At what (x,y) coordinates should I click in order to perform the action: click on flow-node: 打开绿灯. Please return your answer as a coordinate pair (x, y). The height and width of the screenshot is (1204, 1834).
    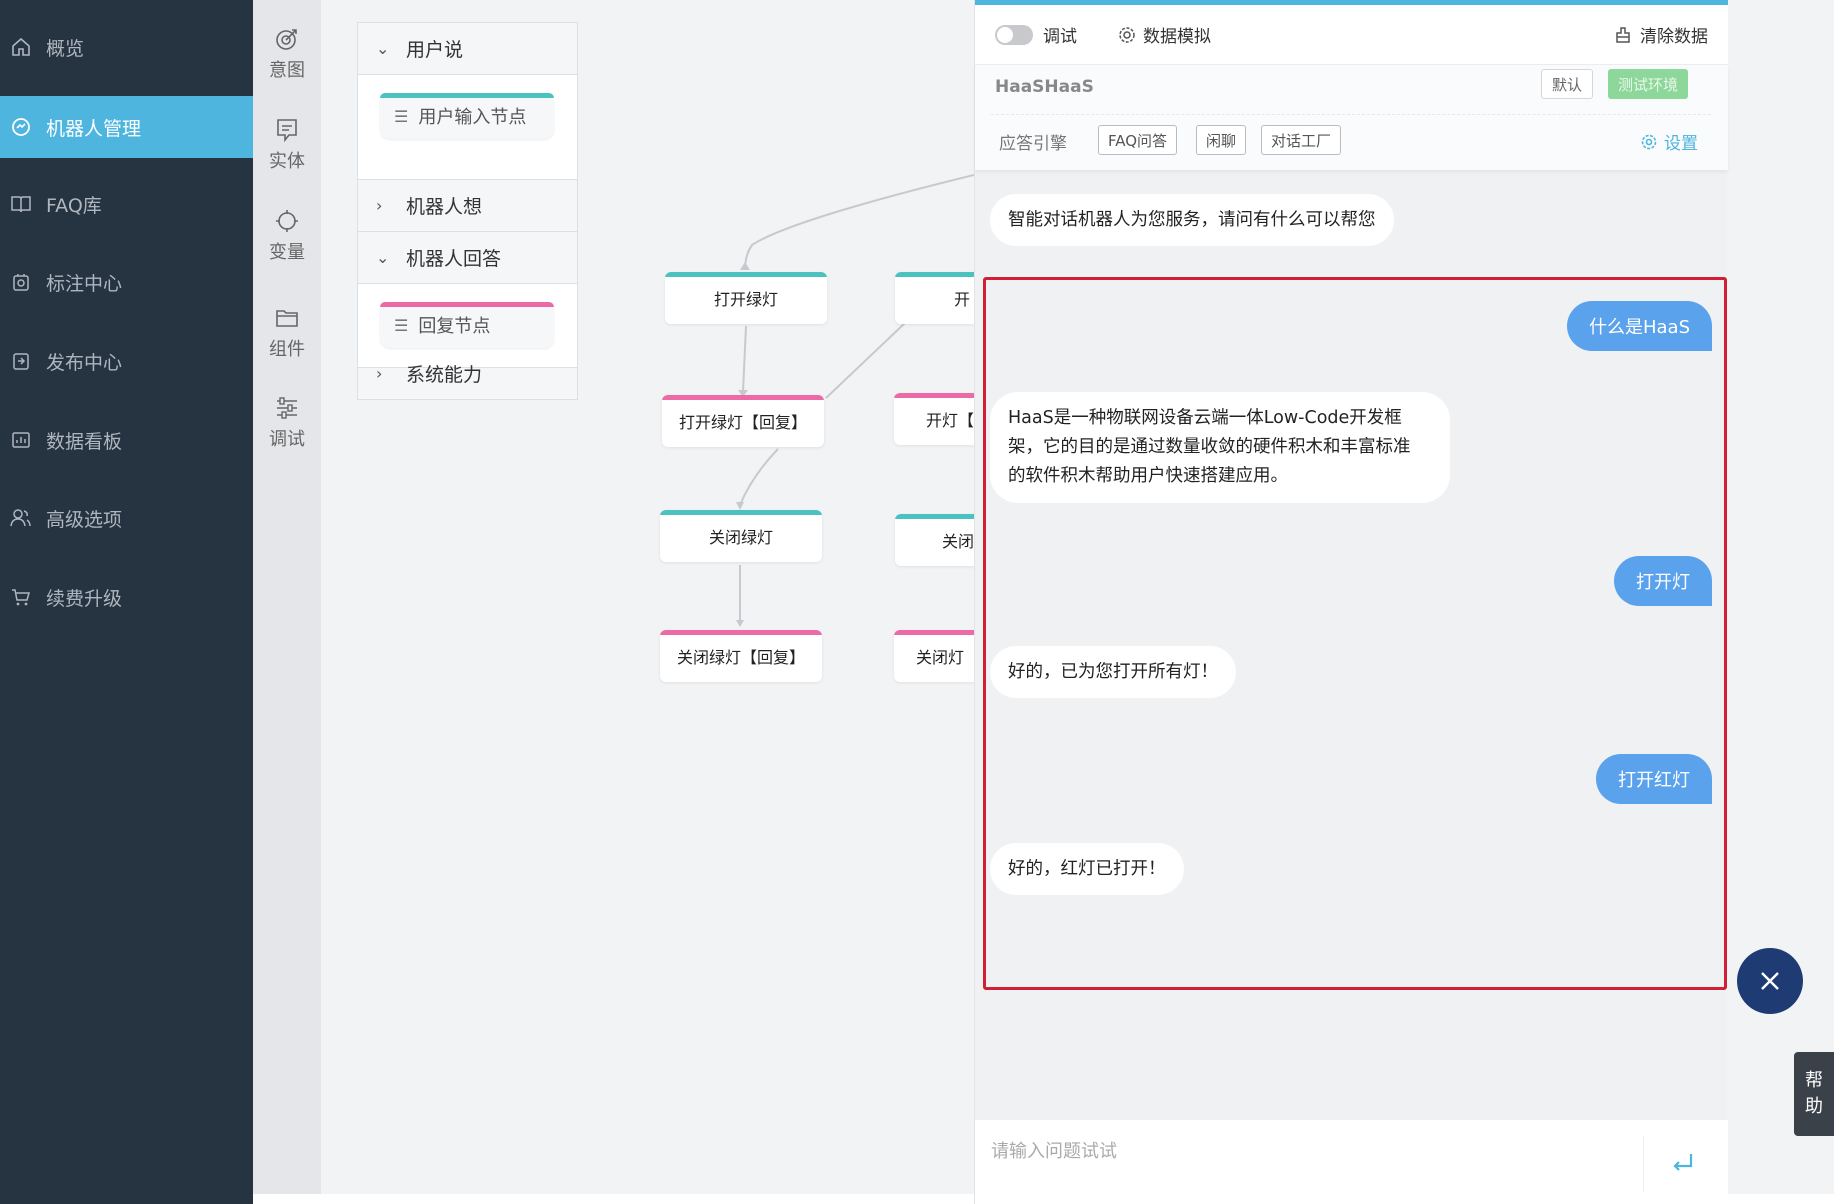
    Looking at the image, I should click on (746, 298).